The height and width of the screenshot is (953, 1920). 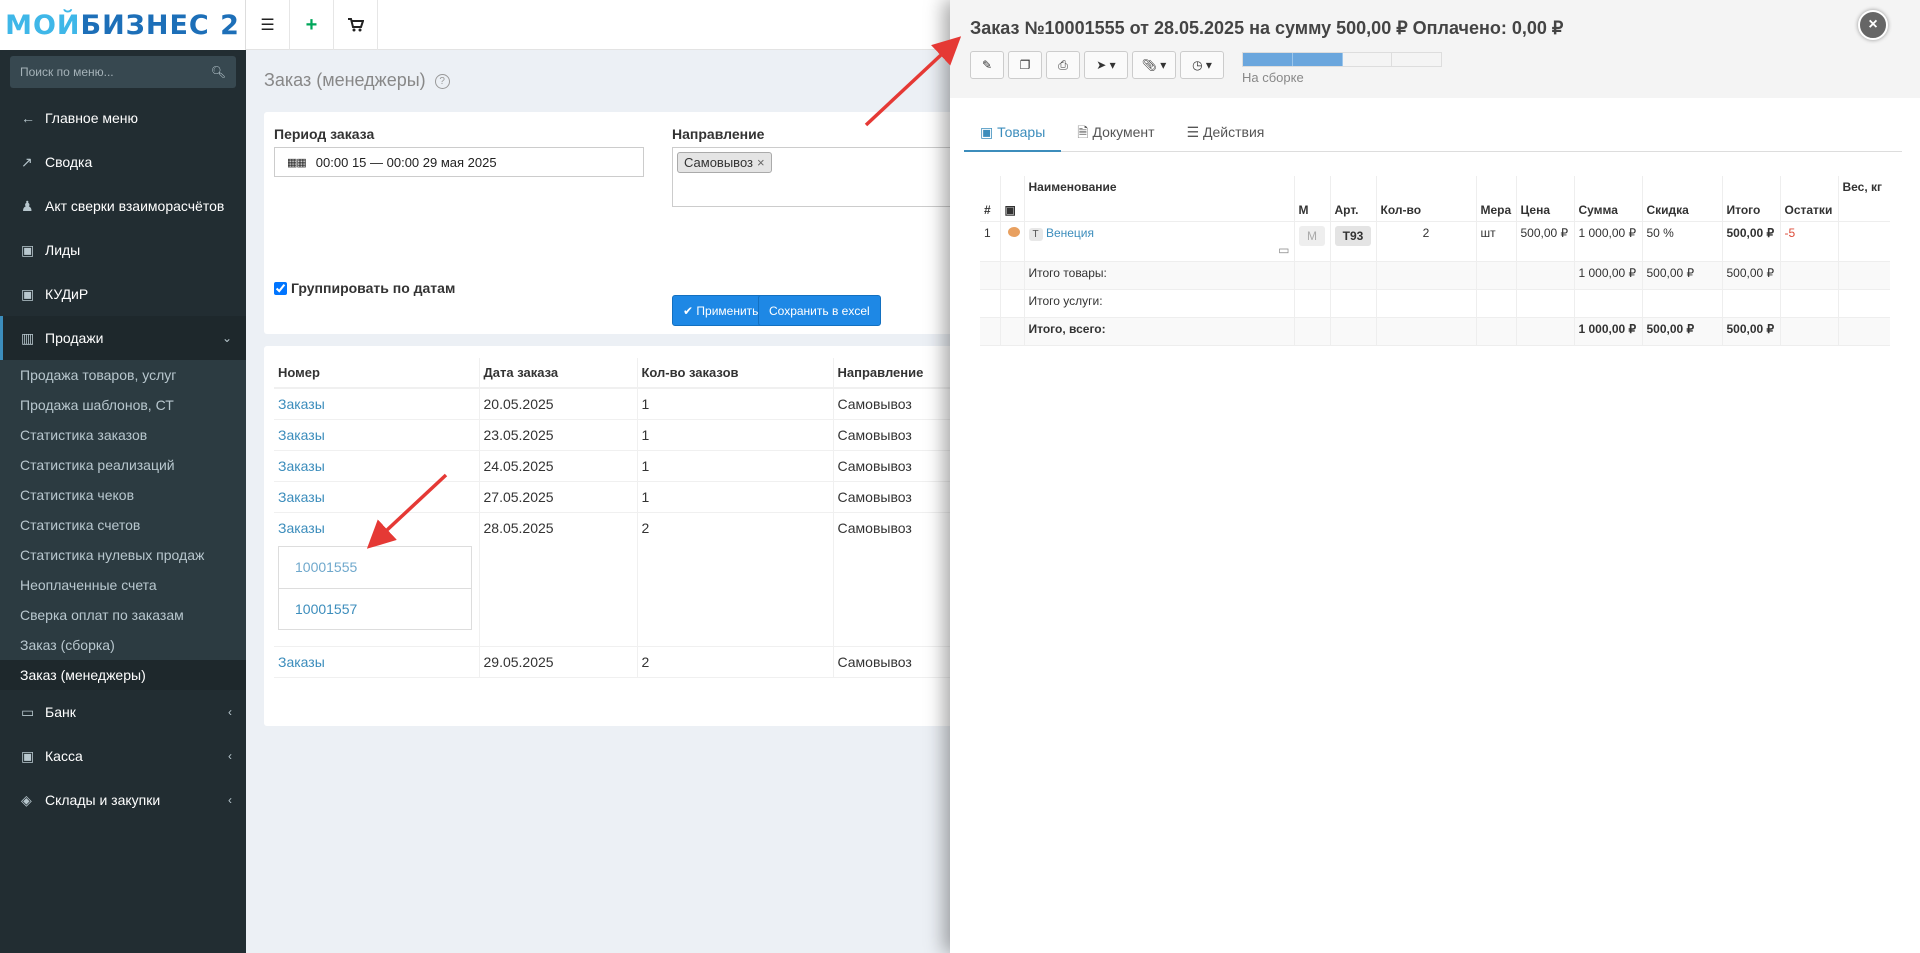 What do you see at coordinates (1202, 65) in the screenshot?
I see `clock-dropdown-icon: ◷ ▾` at bounding box center [1202, 65].